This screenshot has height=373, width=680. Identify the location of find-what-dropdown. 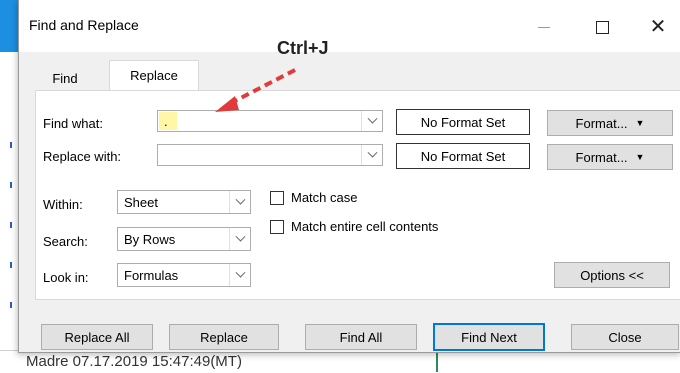
(371, 121).